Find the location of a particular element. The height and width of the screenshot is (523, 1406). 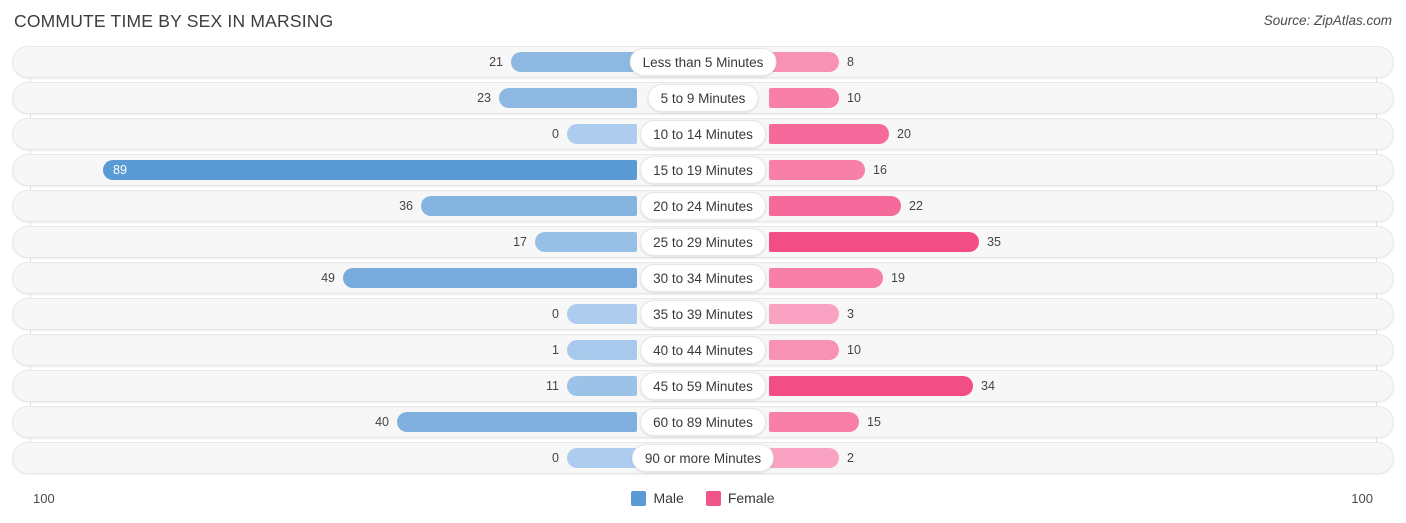

table-row: 17 35 25 to 29 Minutes is located at coordinates (703, 242).